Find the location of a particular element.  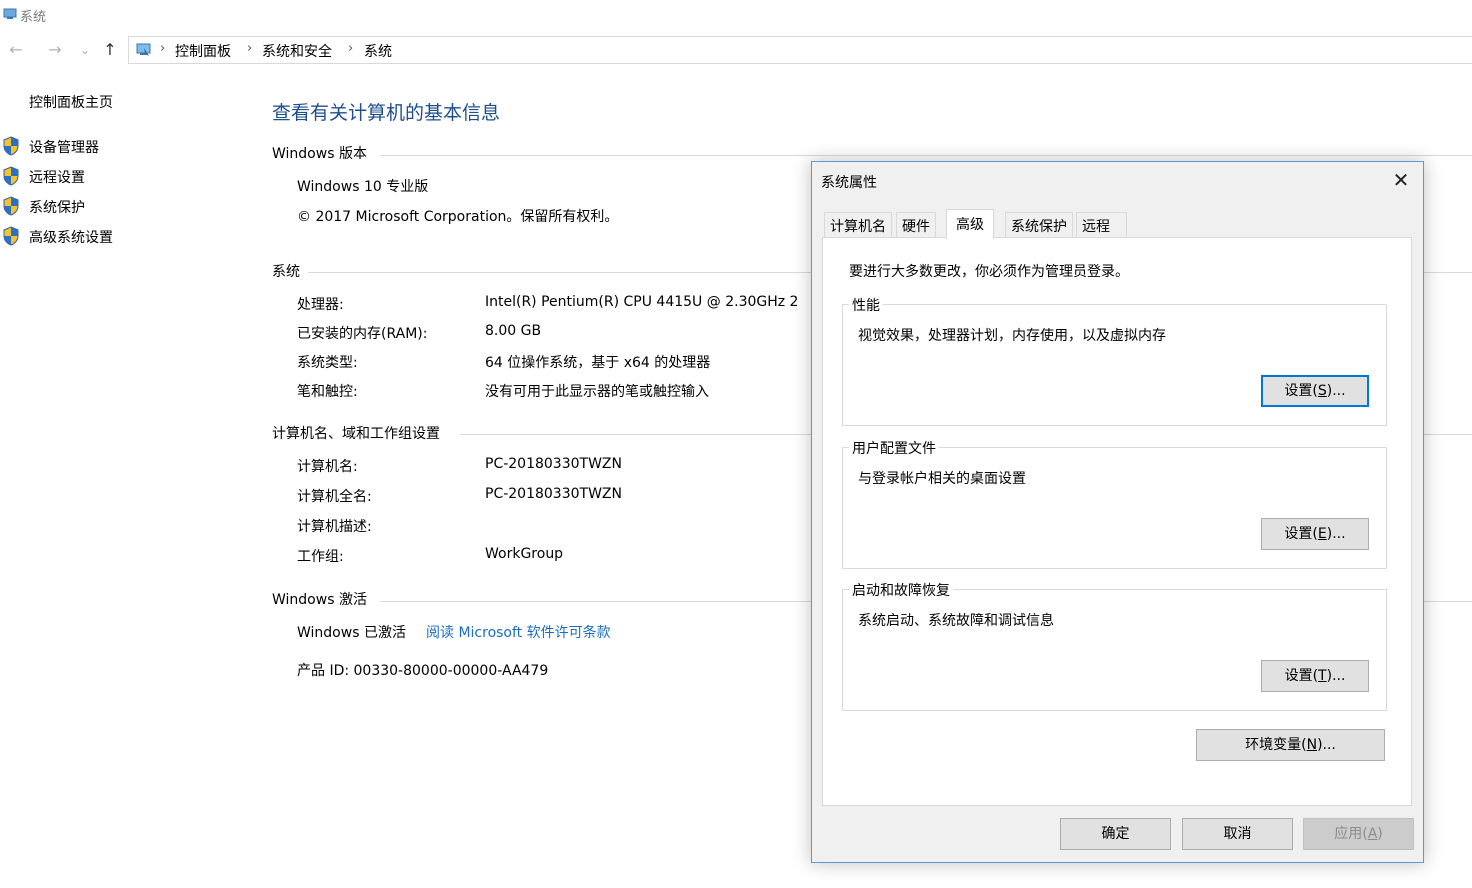

navigation-bar: ← → ⌄ ↑ › 控制面板 › 系统和安全 › 系统 is located at coordinates (736, 50).